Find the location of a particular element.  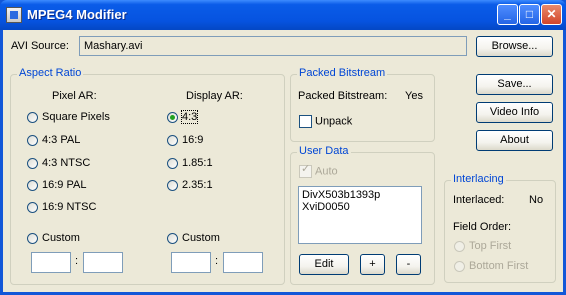

user-data-title: User Data is located at coordinates (324, 151).